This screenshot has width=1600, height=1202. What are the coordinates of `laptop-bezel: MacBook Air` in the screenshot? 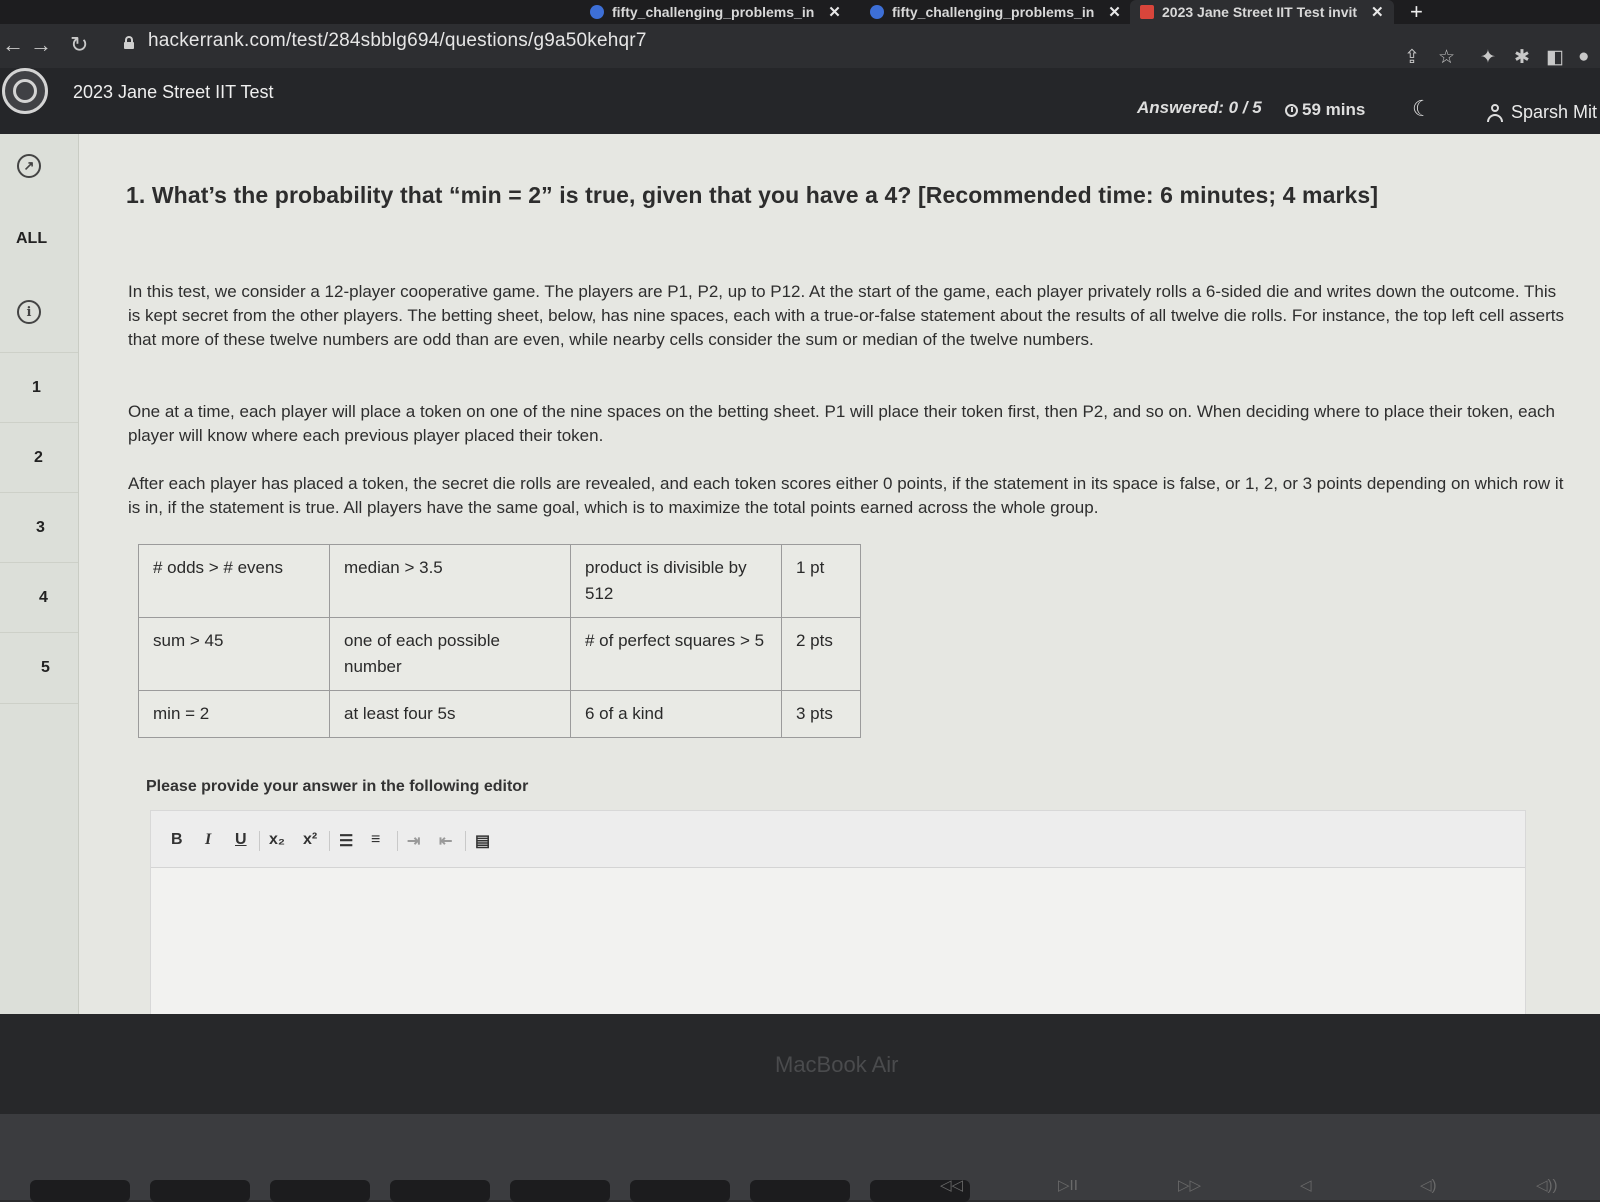 It's located at (800, 1064).